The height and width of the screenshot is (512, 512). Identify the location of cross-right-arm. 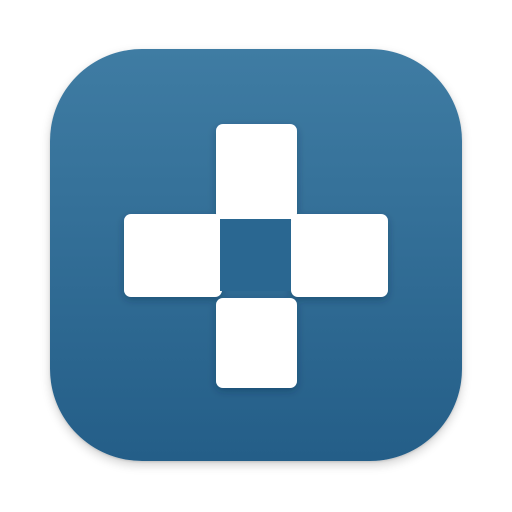
(339, 255).